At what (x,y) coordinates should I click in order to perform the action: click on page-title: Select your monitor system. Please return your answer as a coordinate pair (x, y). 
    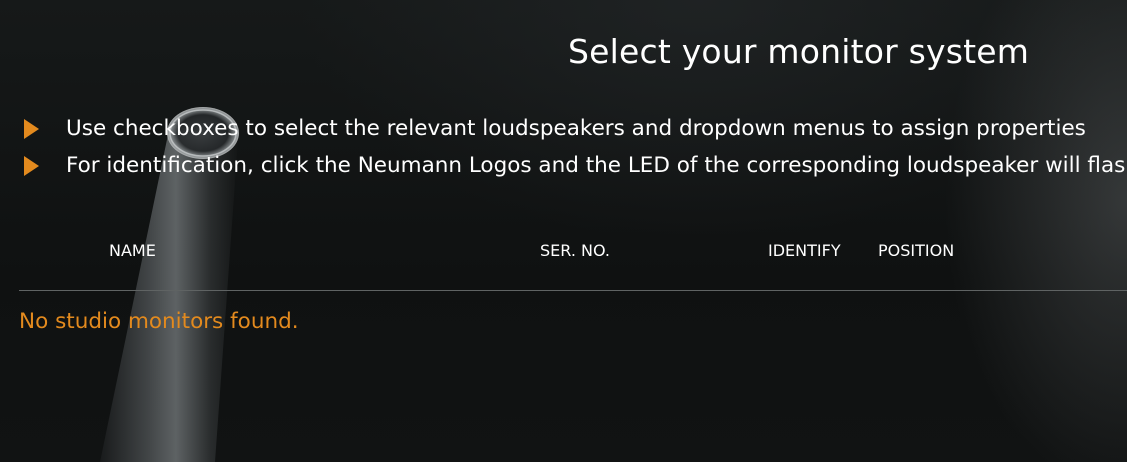
    Looking at the image, I should click on (799, 51).